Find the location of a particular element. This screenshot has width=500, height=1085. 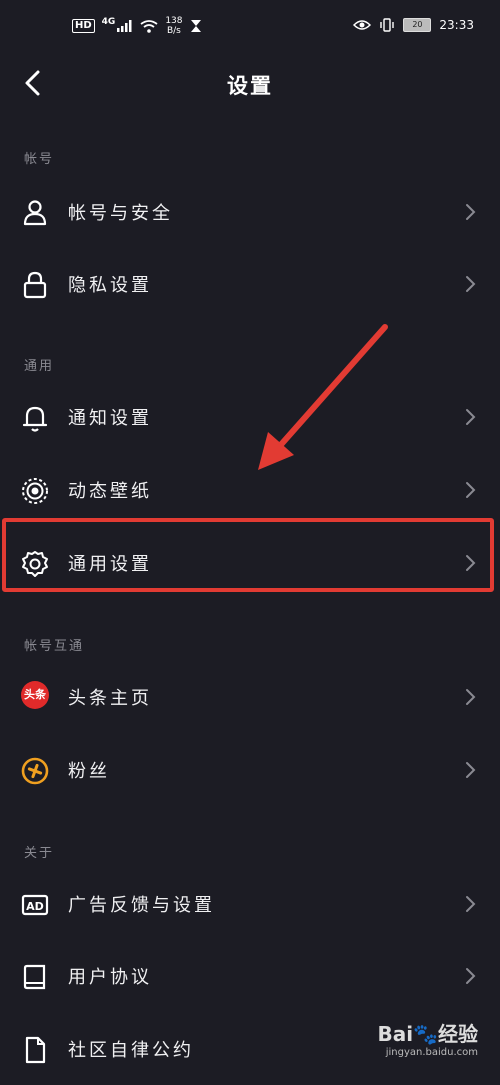

network-type: 4G is located at coordinates (108, 22).